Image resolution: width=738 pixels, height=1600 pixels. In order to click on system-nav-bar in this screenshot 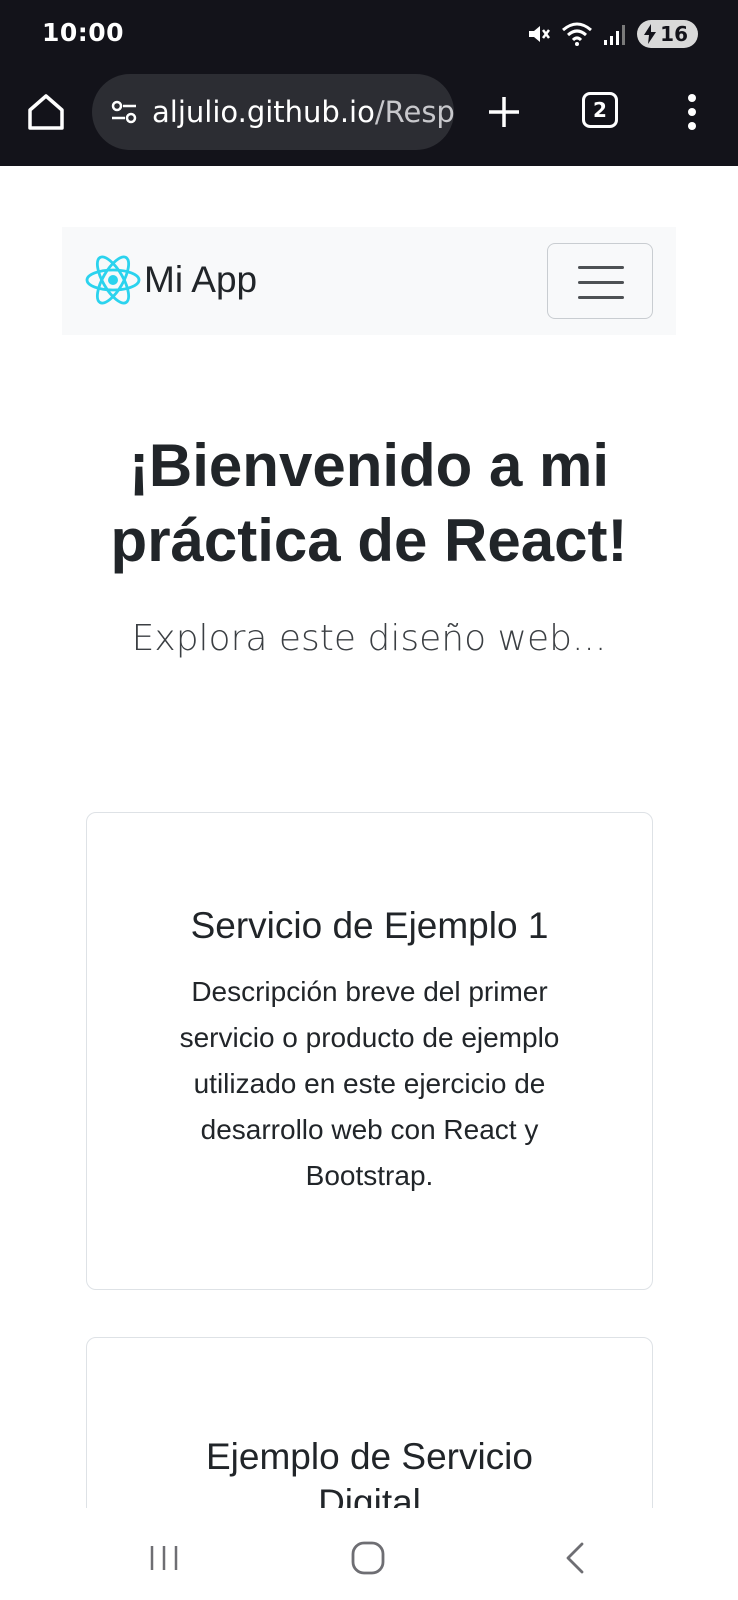, I will do `click(369, 1554)`.